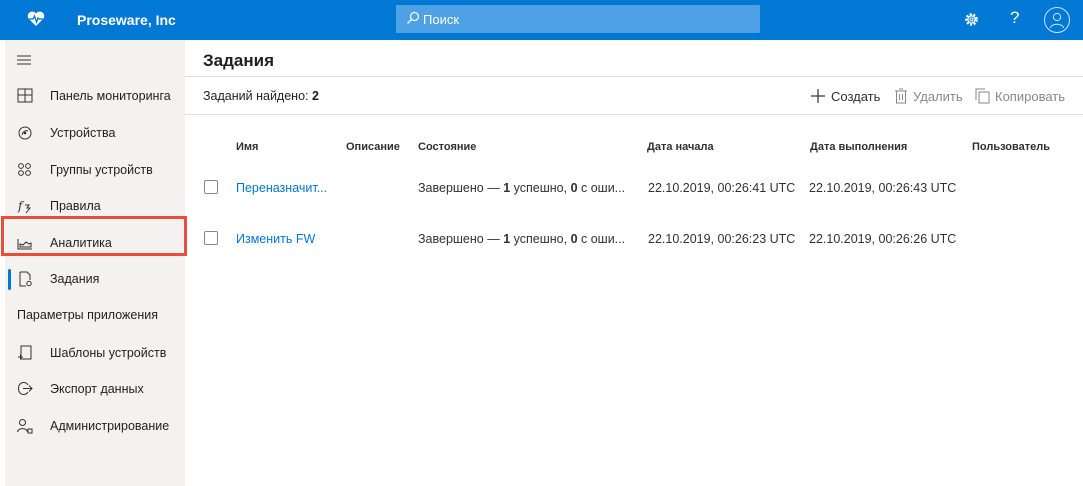  What do you see at coordinates (108, 353) in the screenshot?
I see `sidebar-item-label: Шаблоны устройств` at bounding box center [108, 353].